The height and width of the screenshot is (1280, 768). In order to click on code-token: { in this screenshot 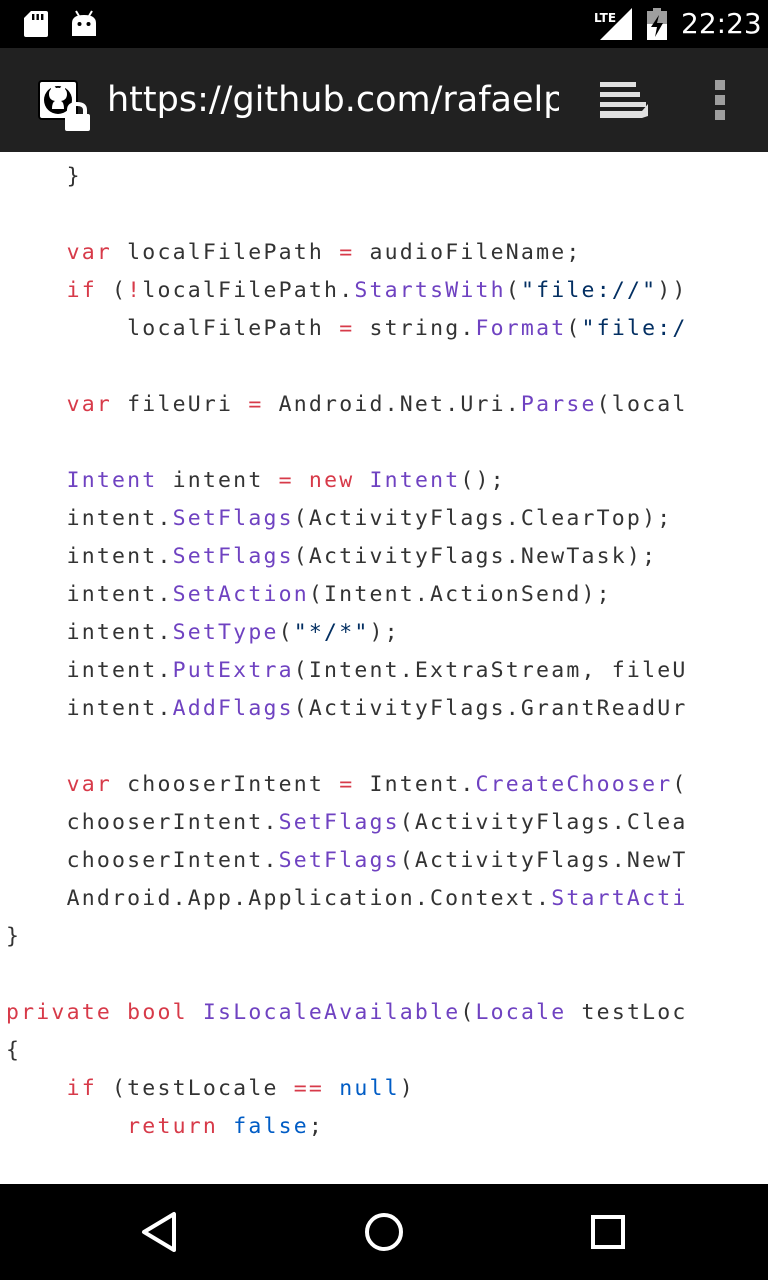, I will do `click(14, 1050)`.